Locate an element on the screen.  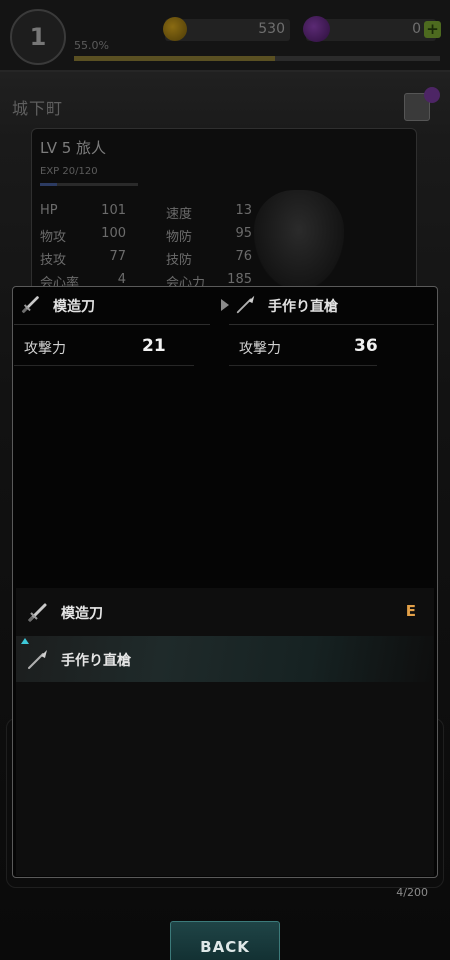
stat-row: HP 101 速度 13 is located at coordinates (150, 213).